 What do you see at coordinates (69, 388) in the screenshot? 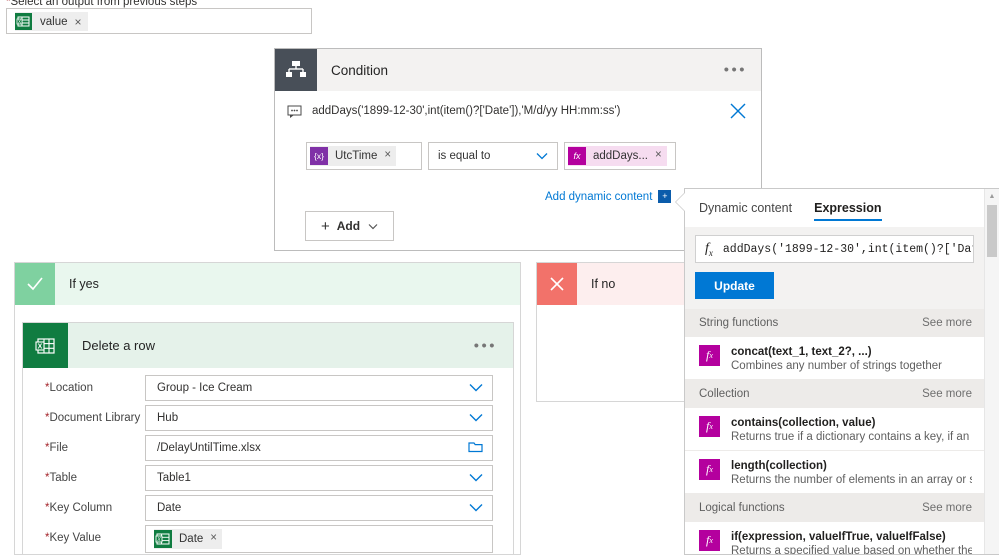
I see `field-location-label: *Location` at bounding box center [69, 388].